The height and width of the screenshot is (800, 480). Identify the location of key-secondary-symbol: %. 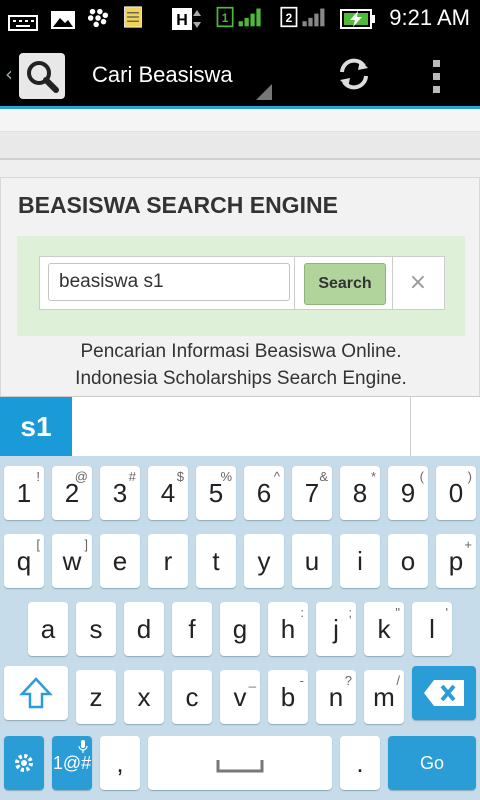
(226, 476).